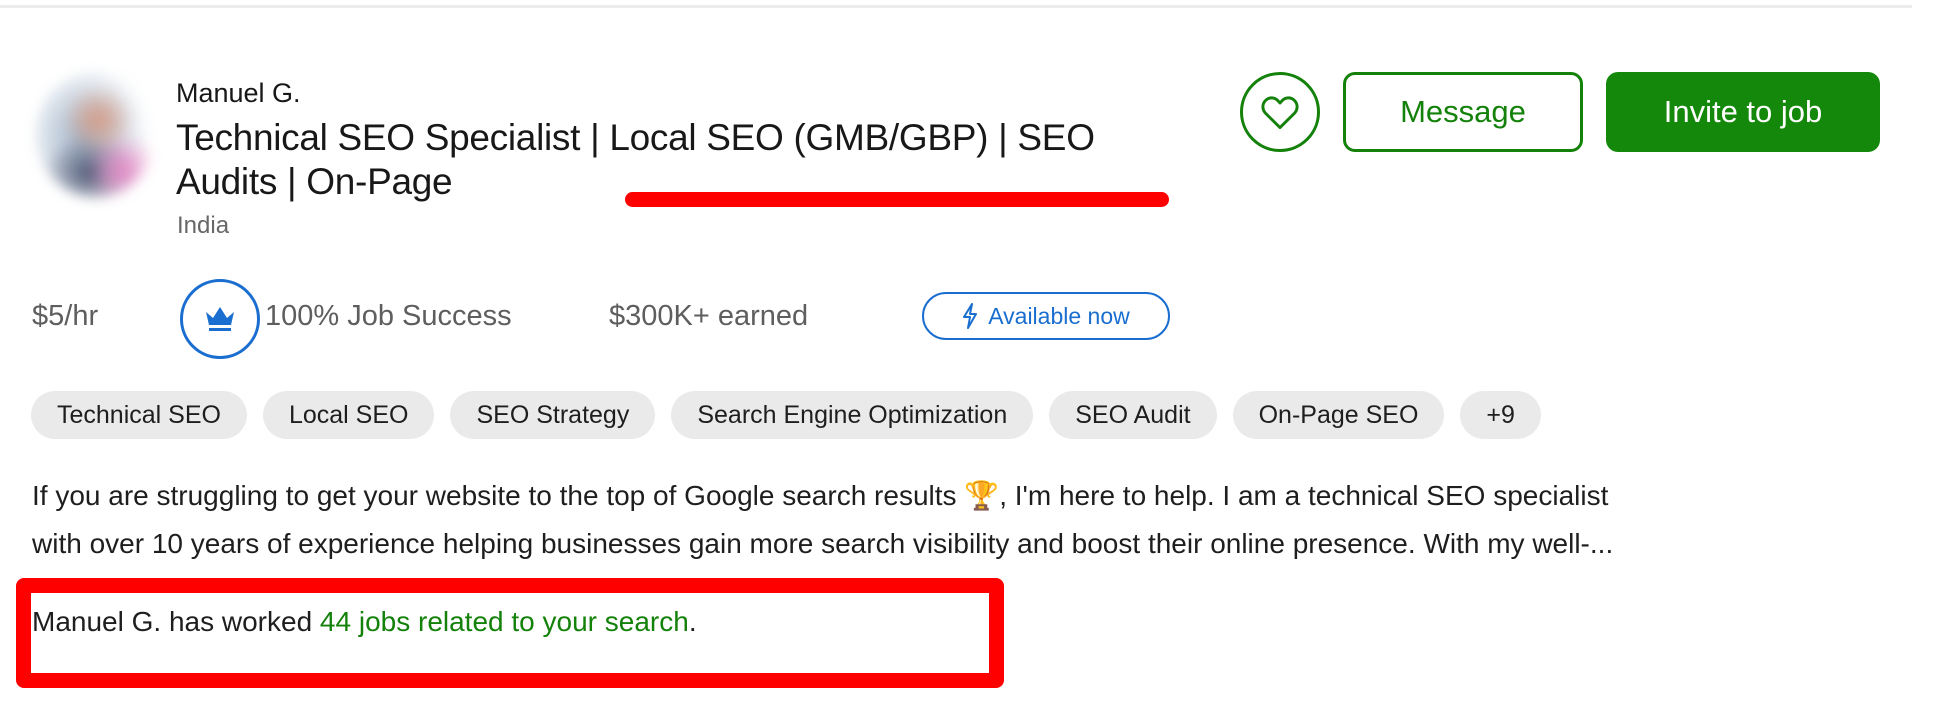  I want to click on invite-to-job-button: Invite to job, so click(1743, 112).